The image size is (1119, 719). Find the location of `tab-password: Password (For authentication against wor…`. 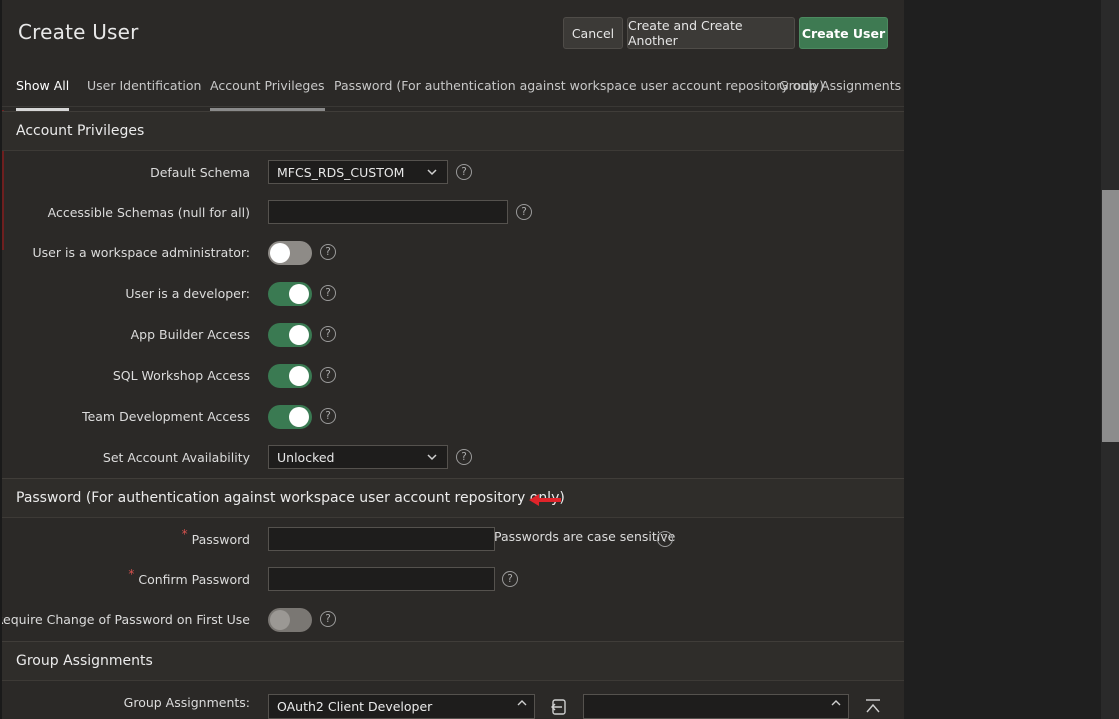

tab-password: Password (For authentication against wor… is located at coordinates (579, 93).